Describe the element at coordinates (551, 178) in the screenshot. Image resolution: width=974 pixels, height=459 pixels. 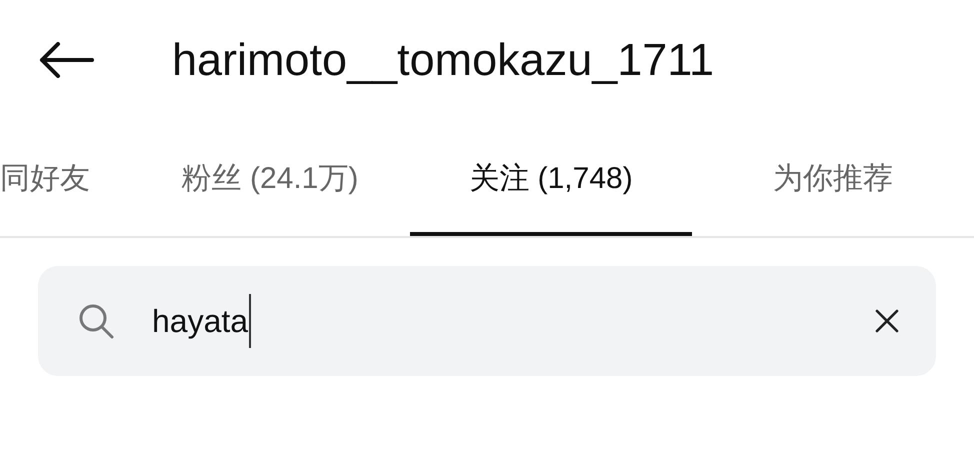
I see `tab: 关注 (1,748)` at that location.